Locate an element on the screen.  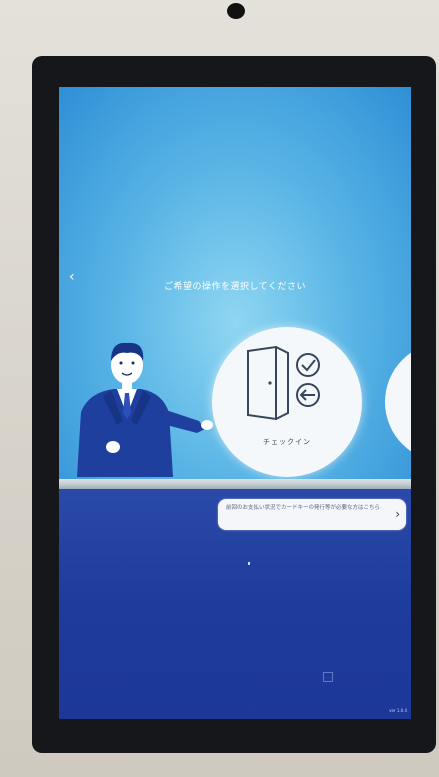
next-option-button is located at coordinates (398, 402).